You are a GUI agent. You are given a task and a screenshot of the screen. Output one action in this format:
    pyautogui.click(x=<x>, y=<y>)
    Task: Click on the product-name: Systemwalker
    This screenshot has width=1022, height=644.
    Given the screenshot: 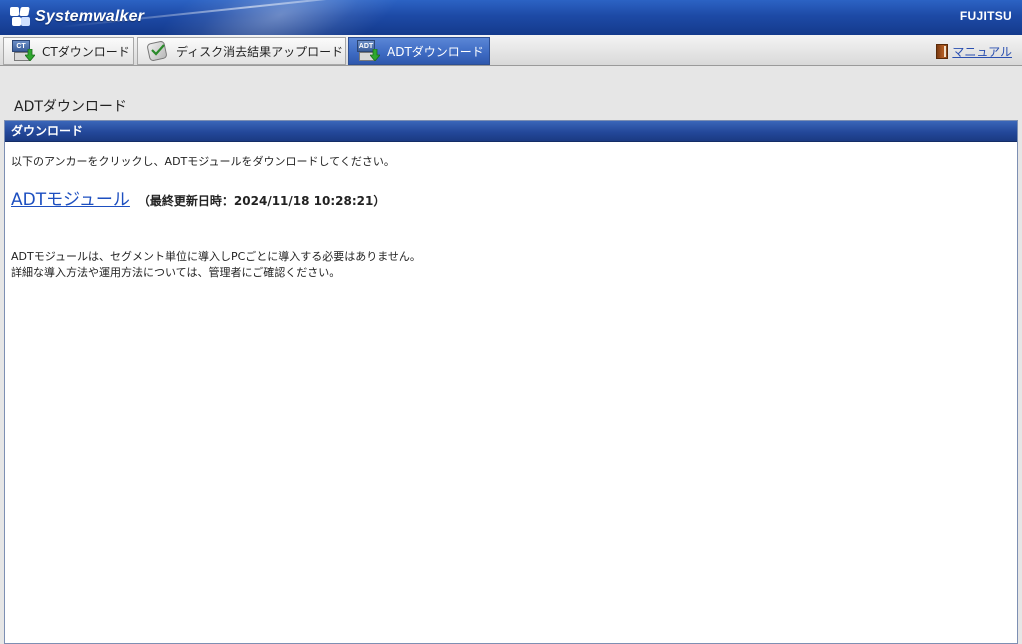 What is the action you would take?
    pyautogui.click(x=90, y=16)
    